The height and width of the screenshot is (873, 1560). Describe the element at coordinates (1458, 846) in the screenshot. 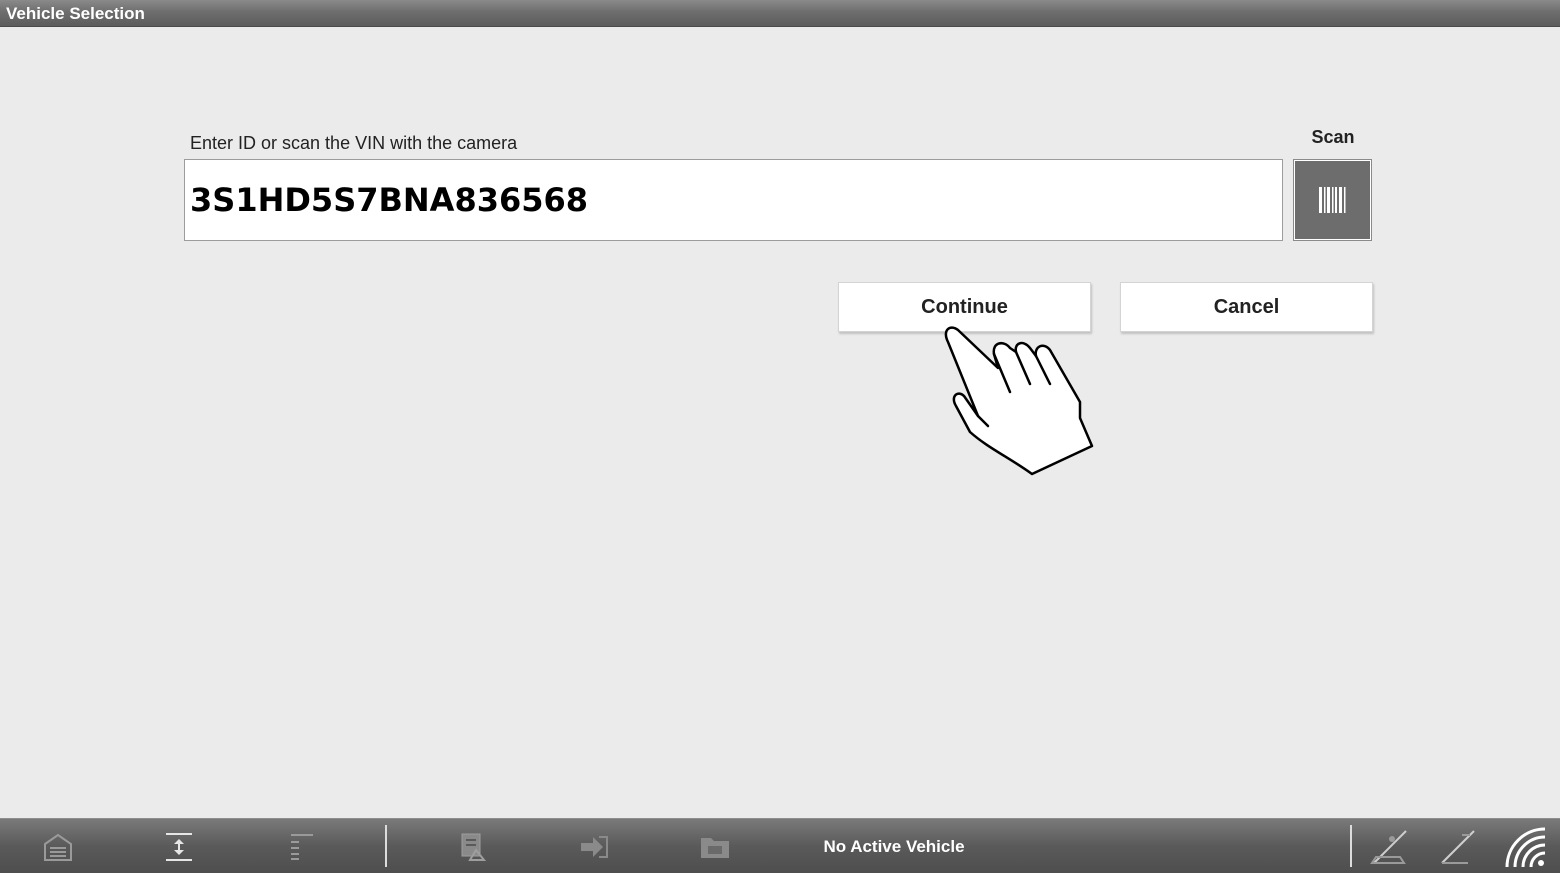

I see `usb-connect-icon` at that location.